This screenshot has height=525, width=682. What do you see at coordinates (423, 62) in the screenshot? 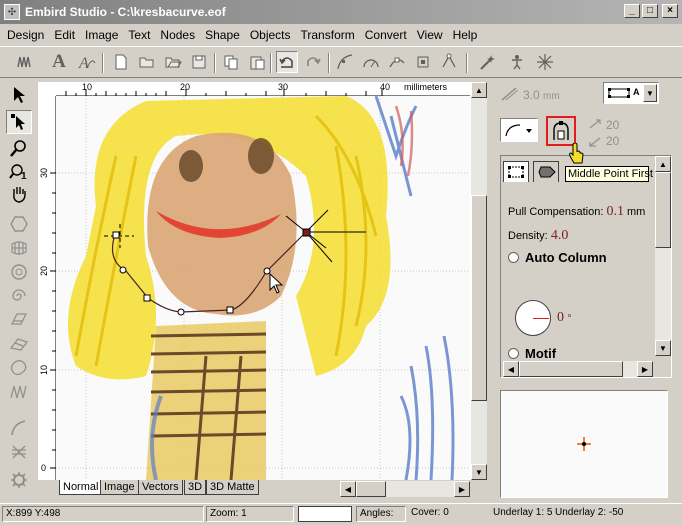
I see `node-move-icon` at bounding box center [423, 62].